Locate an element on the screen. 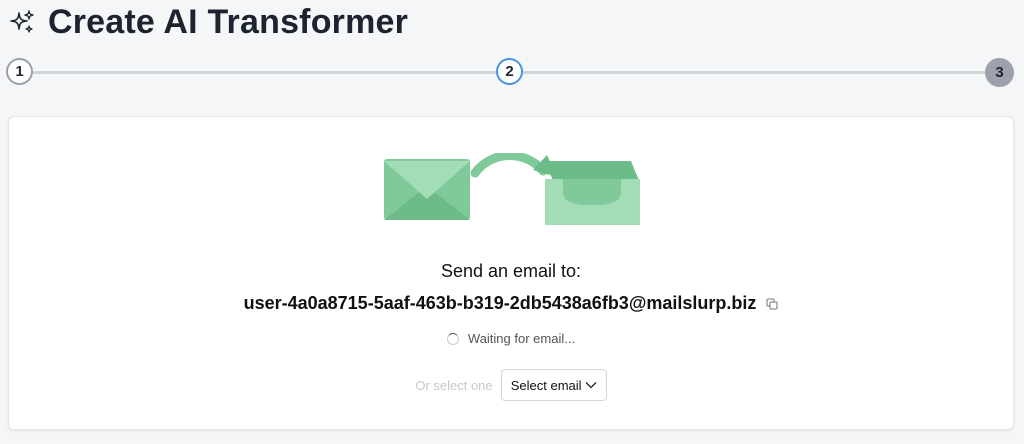  sparkles-icon is located at coordinates (22, 21).